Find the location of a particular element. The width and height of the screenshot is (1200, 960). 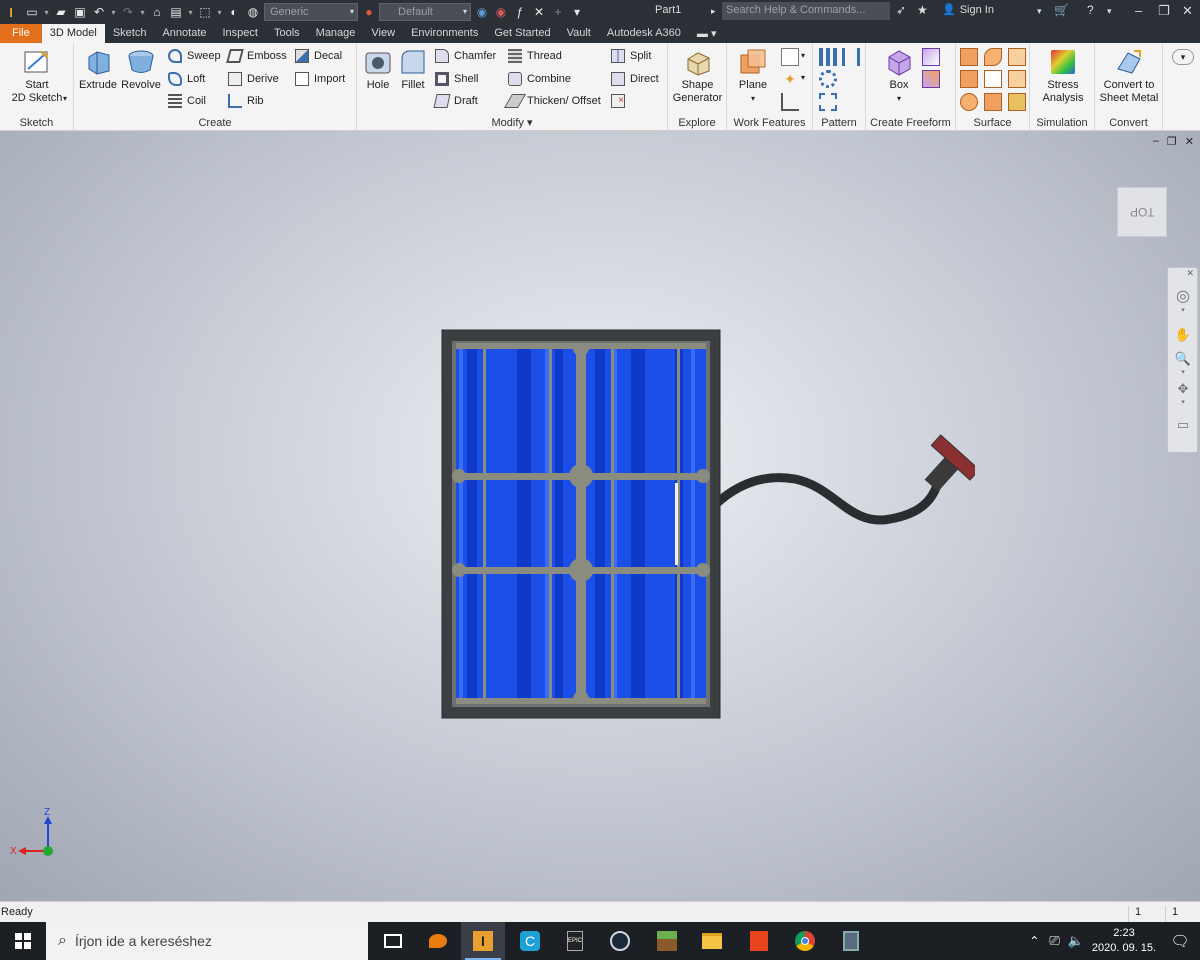

look-at-icon: ▭ is located at coordinates (1183, 425).